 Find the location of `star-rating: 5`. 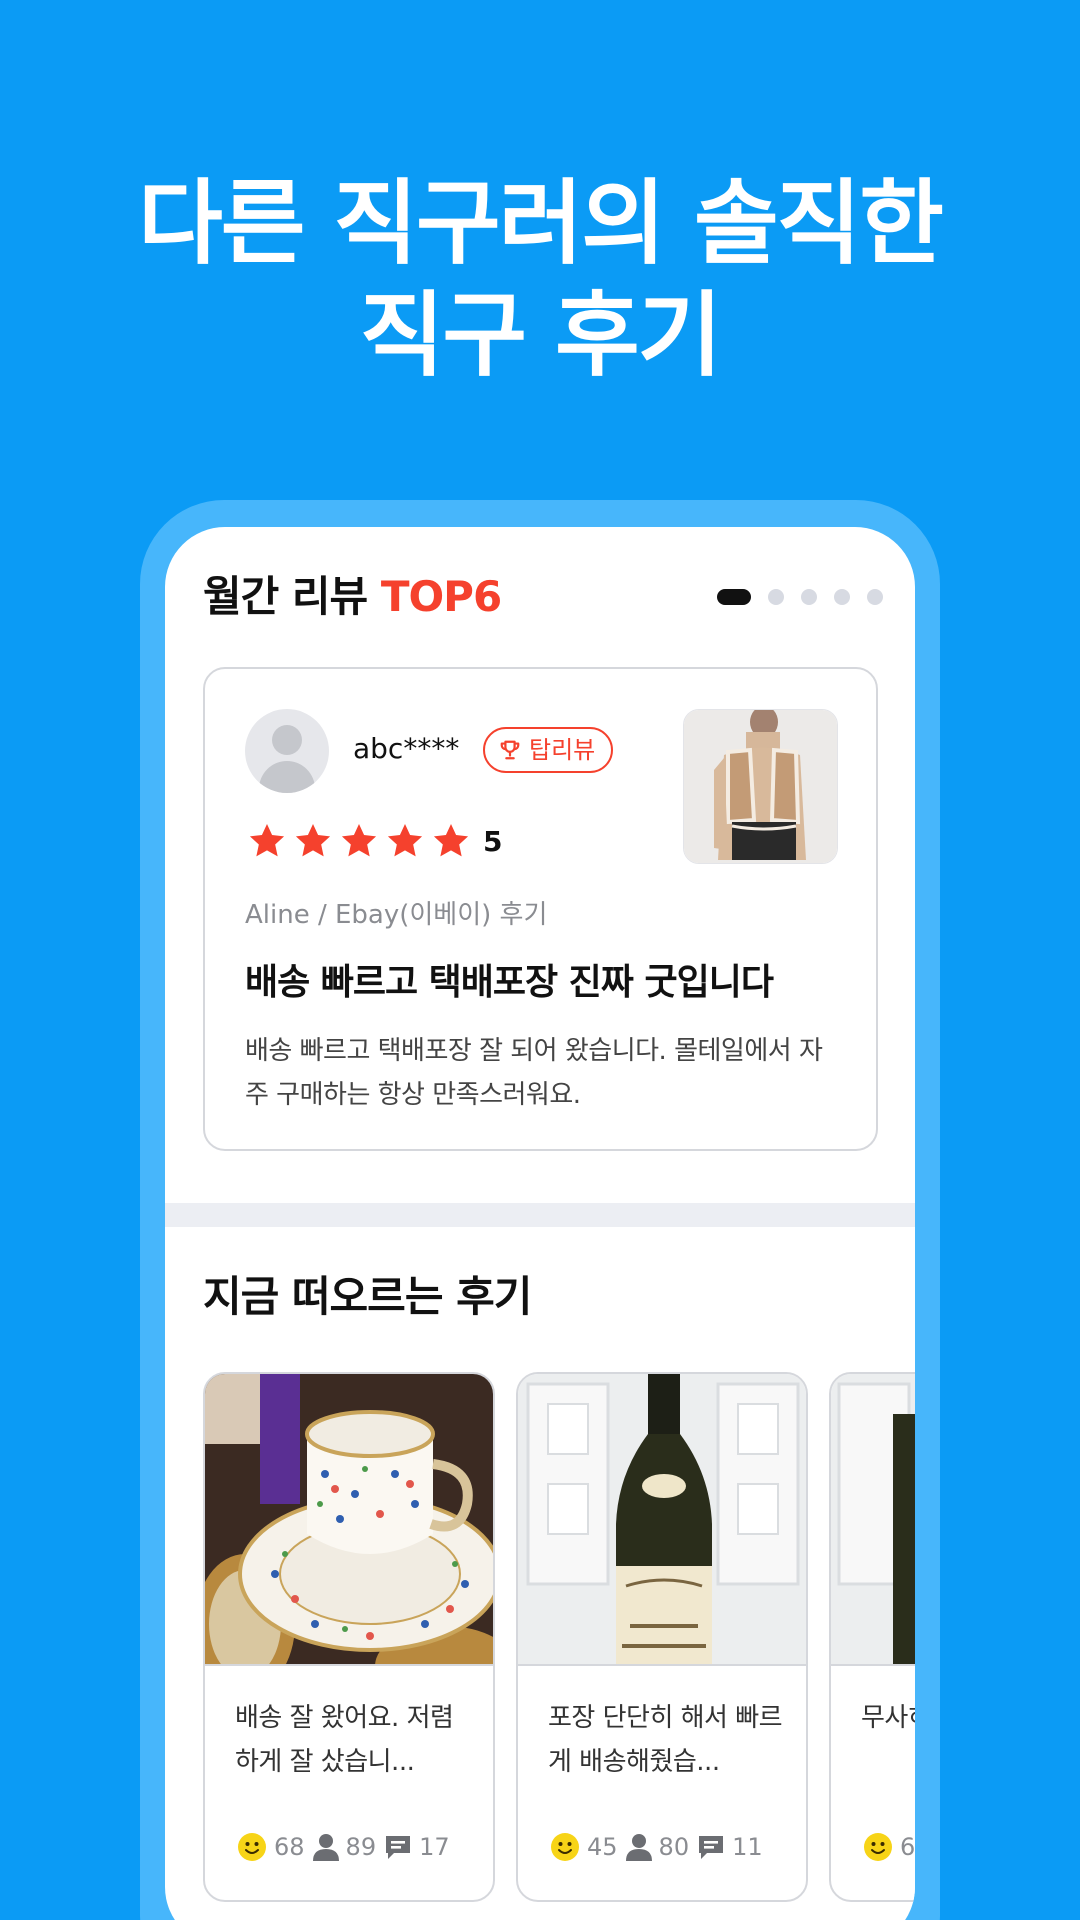

star-rating: 5 is located at coordinates (374, 841).